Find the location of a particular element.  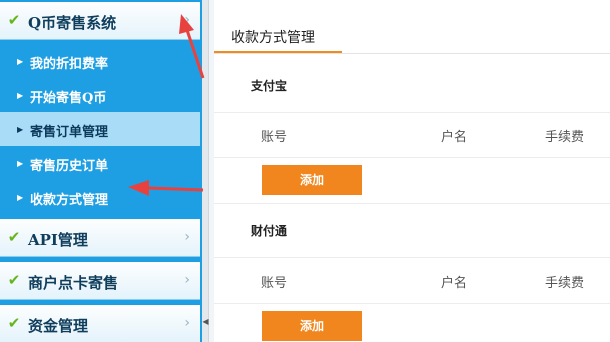

menu-header-title: 资金管理 is located at coordinates (58, 326).